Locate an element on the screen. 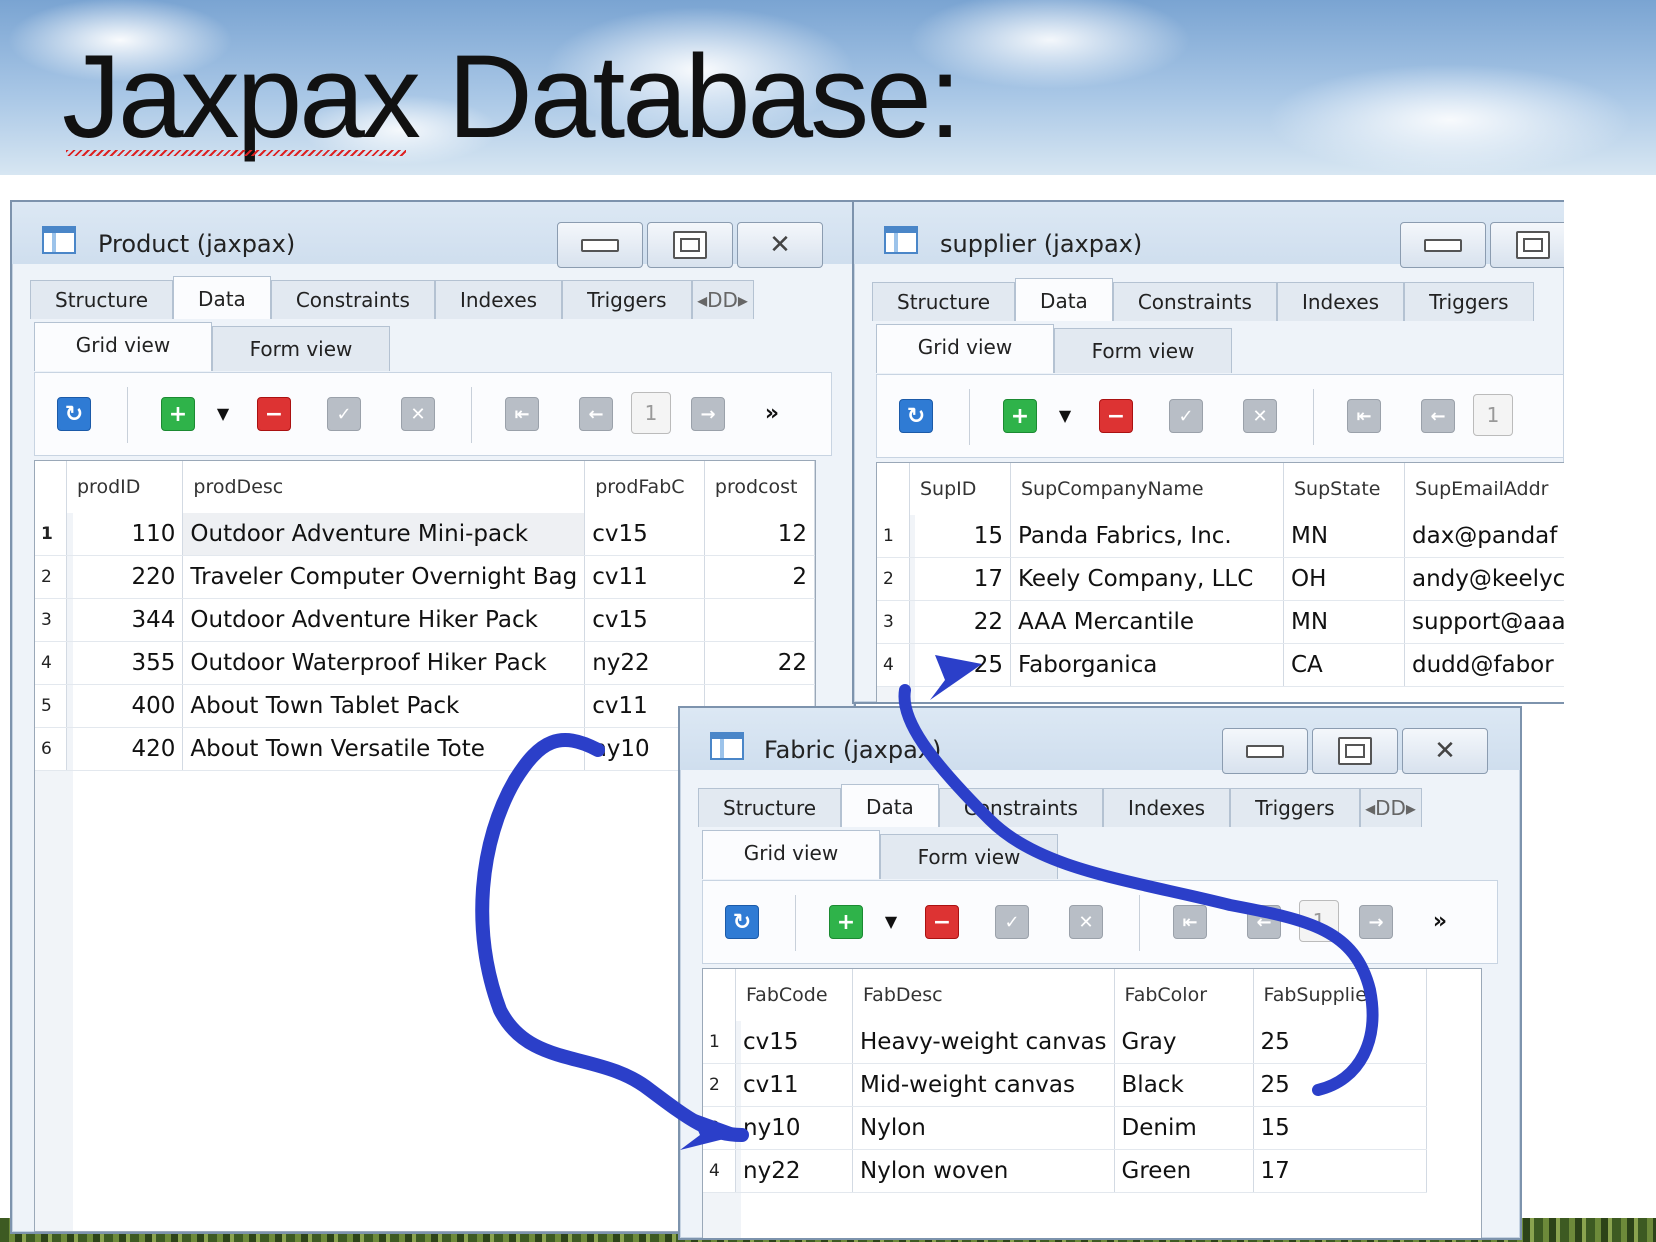 The width and height of the screenshot is (1656, 1242). table-row: 2 17 Keely Company, LLC OH andy@keelyc is located at coordinates (1220, 579).